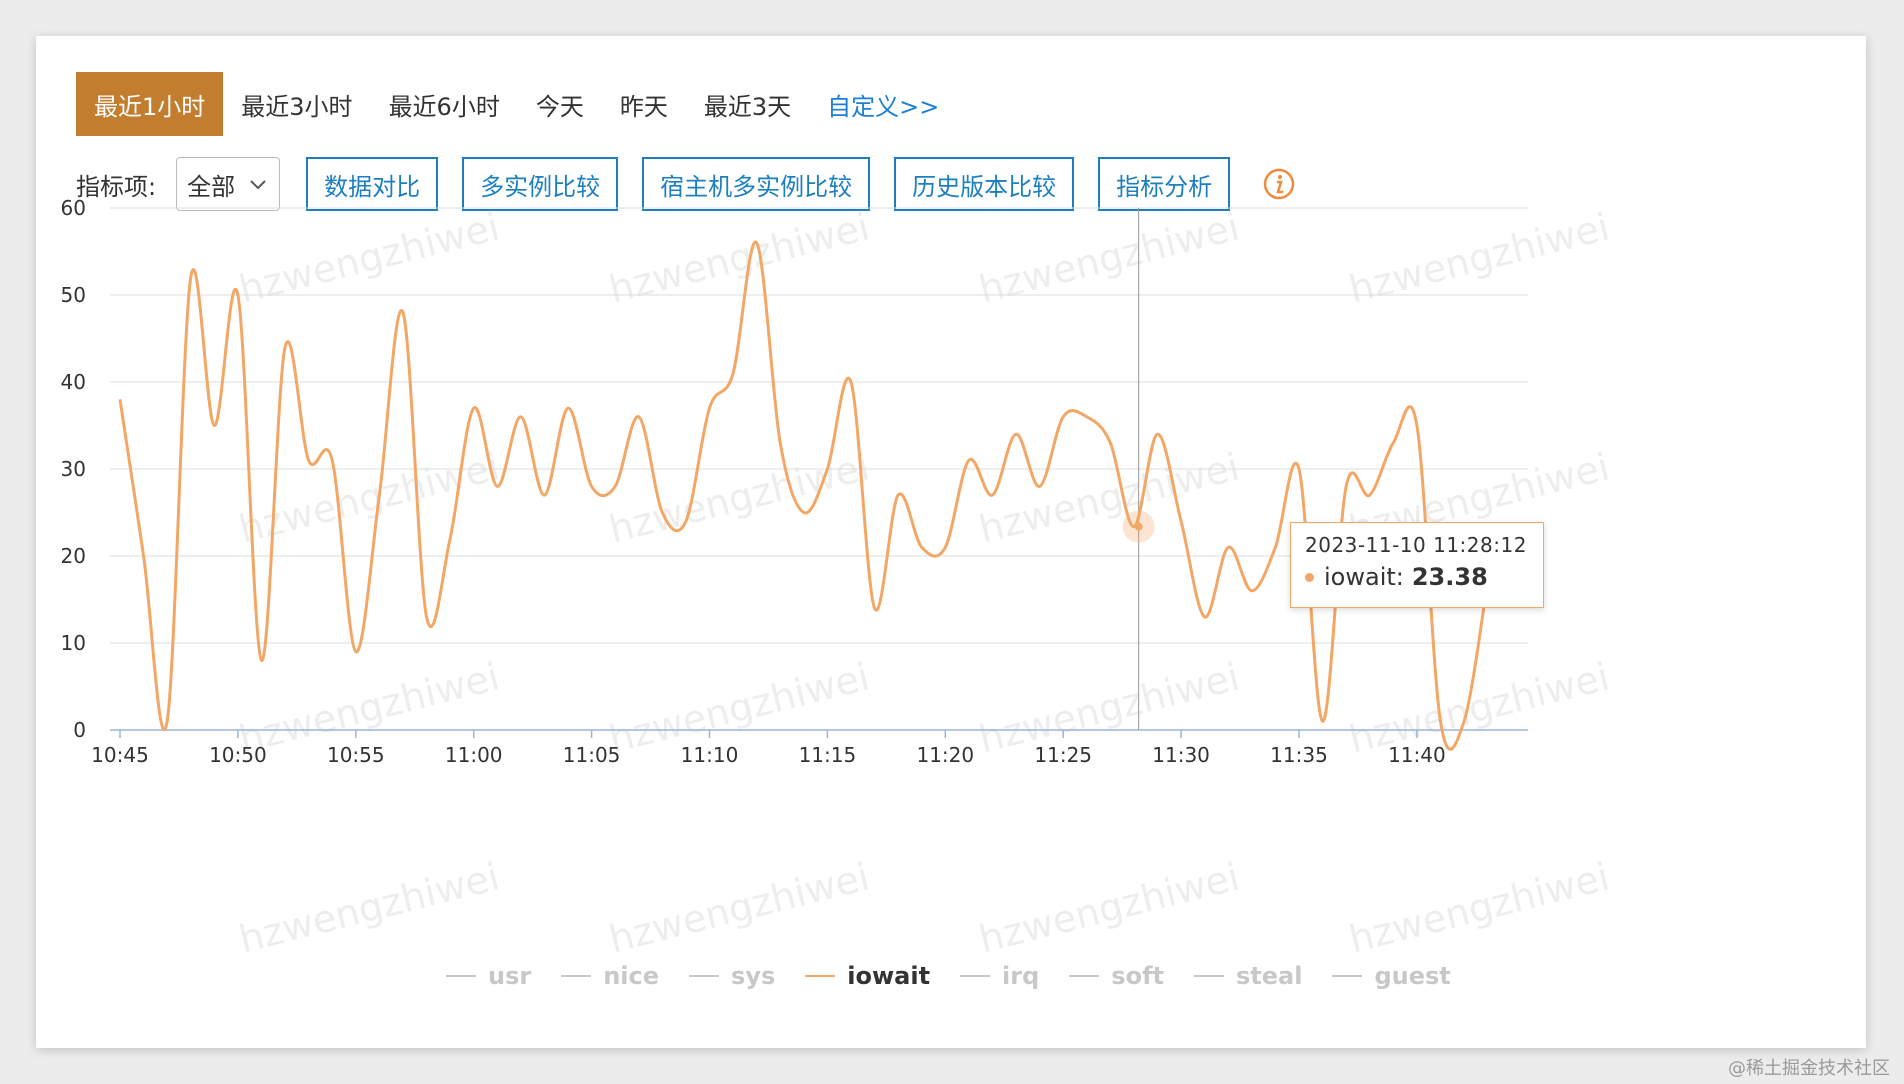  What do you see at coordinates (1021, 976) in the screenshot?
I see `legend-label: irq` at bounding box center [1021, 976].